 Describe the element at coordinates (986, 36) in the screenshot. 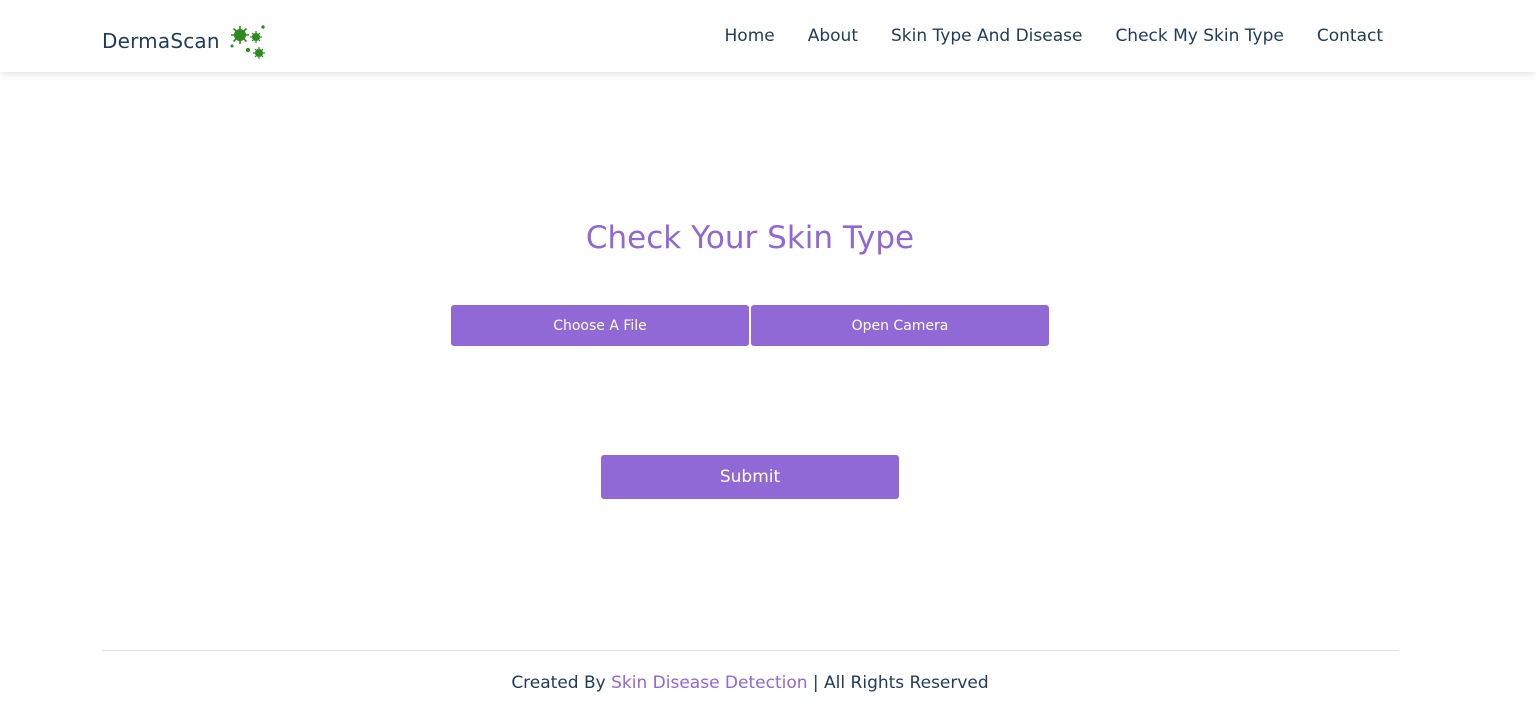

I see `nav-skin-type-and-disease: Skin Type And Disease` at that location.